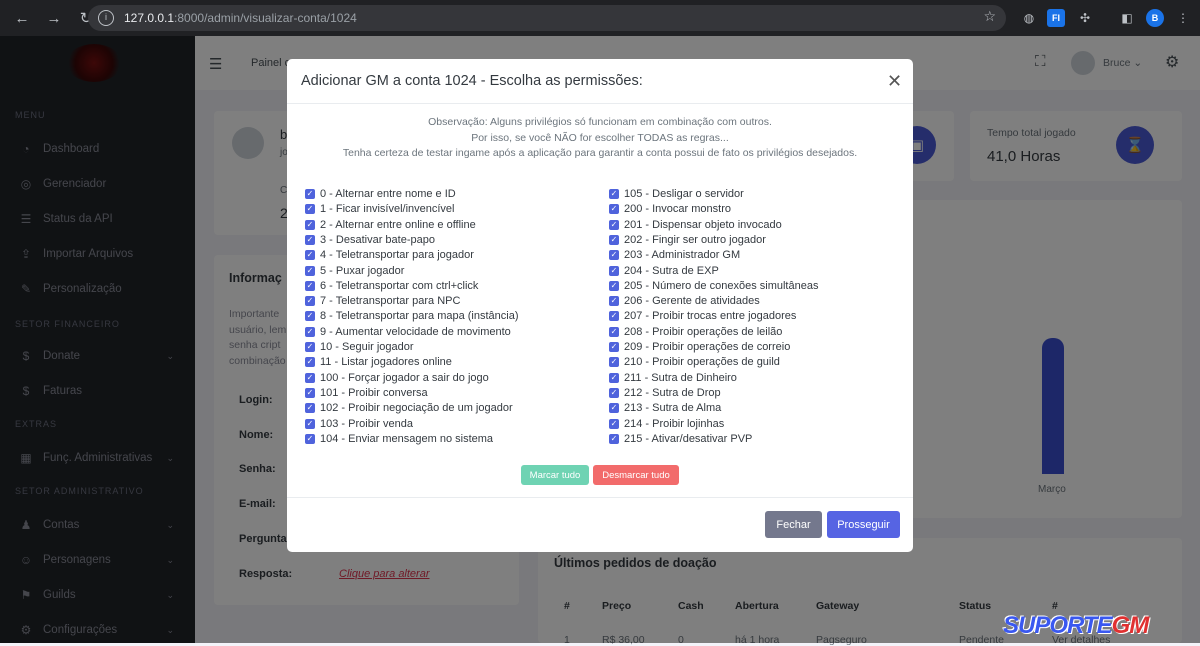  What do you see at coordinates (687, 240) in the screenshot?
I see `permission-row: ✓ 202 - Fingir ser outro jogador` at bounding box center [687, 240].